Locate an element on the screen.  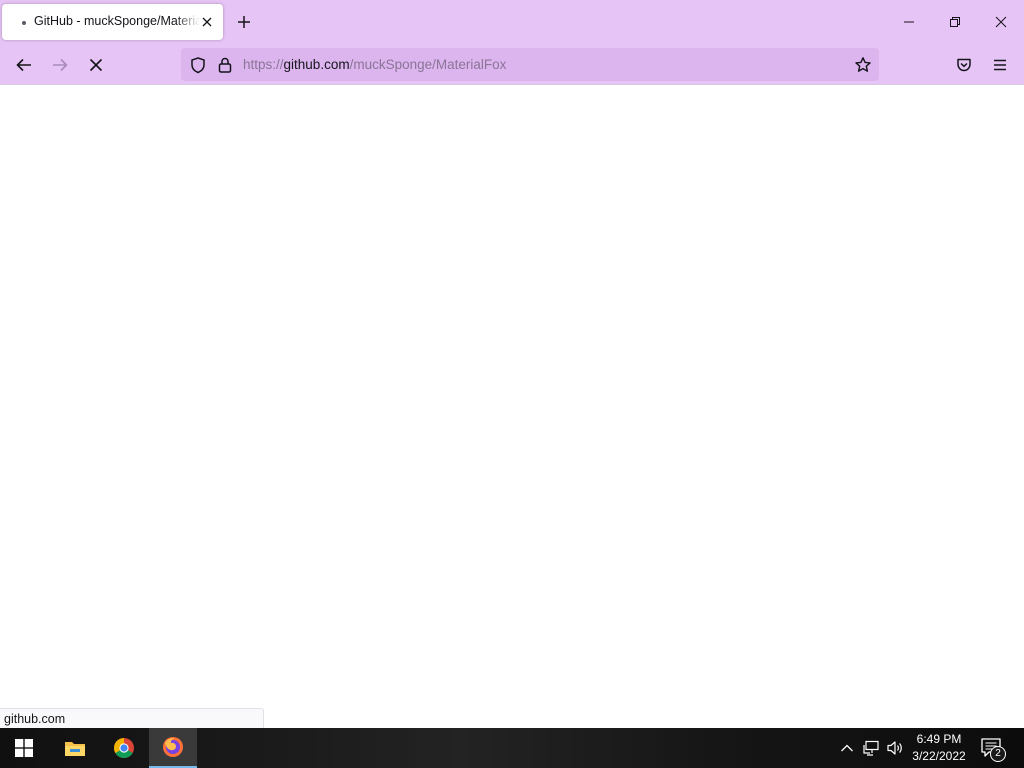
forward-button is located at coordinates (60, 65).